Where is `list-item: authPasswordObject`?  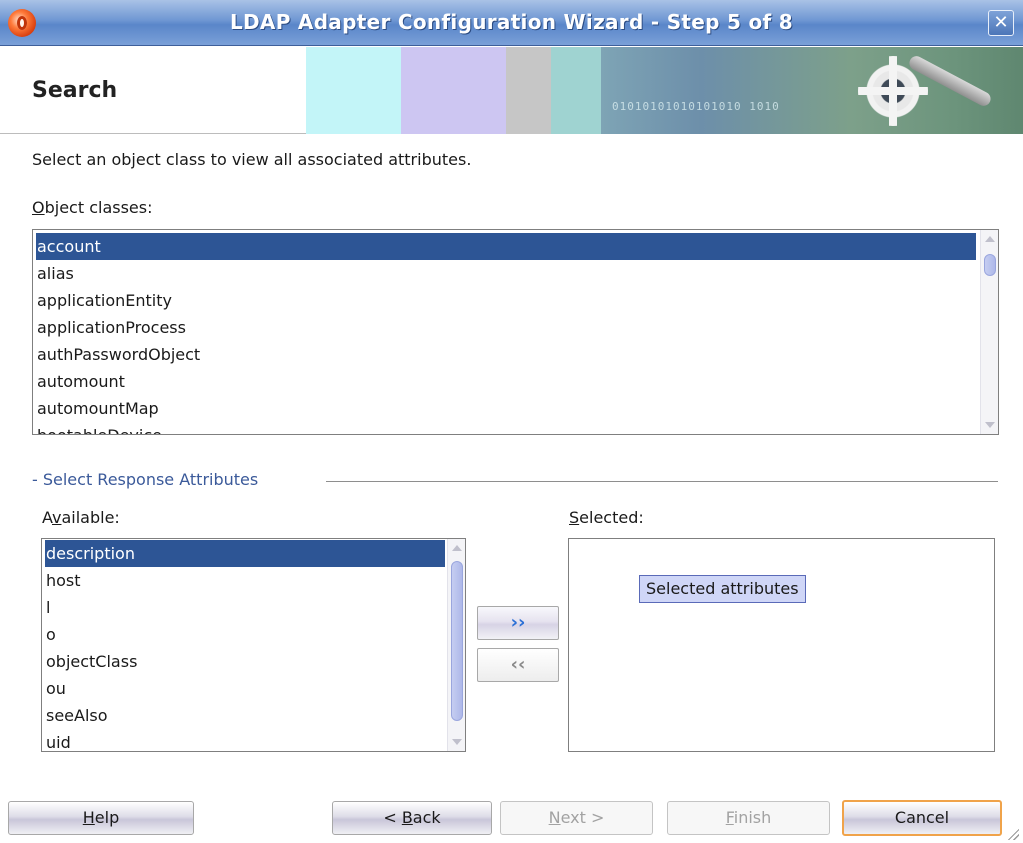
list-item: authPasswordObject is located at coordinates (118, 354).